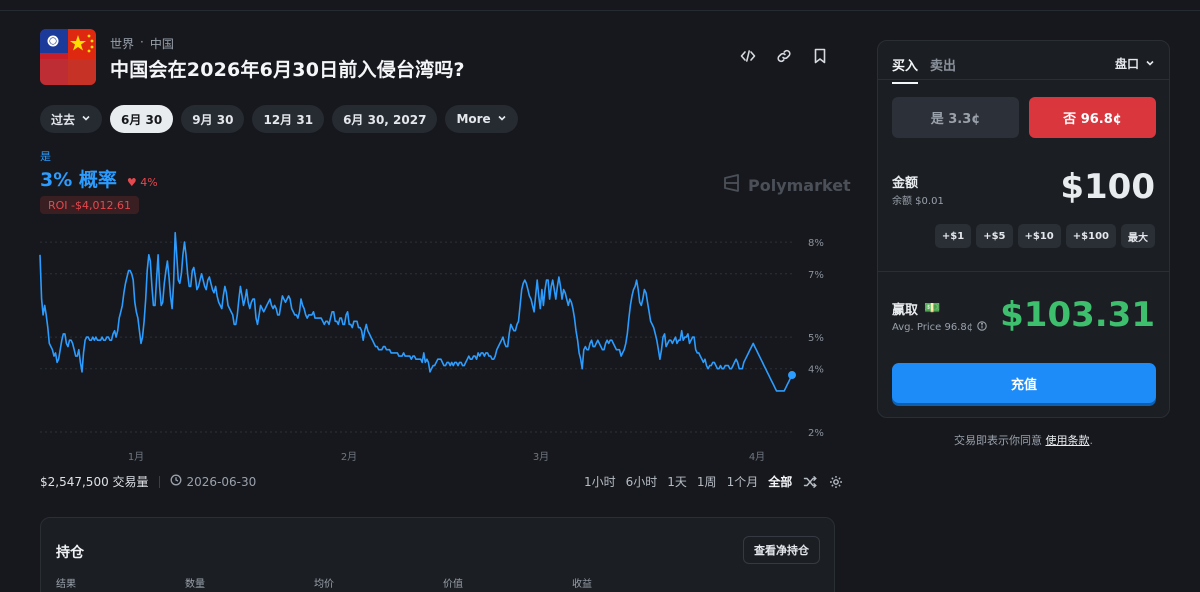 The image size is (1200, 592). I want to click on end-date: 2026-06-30, so click(213, 481).